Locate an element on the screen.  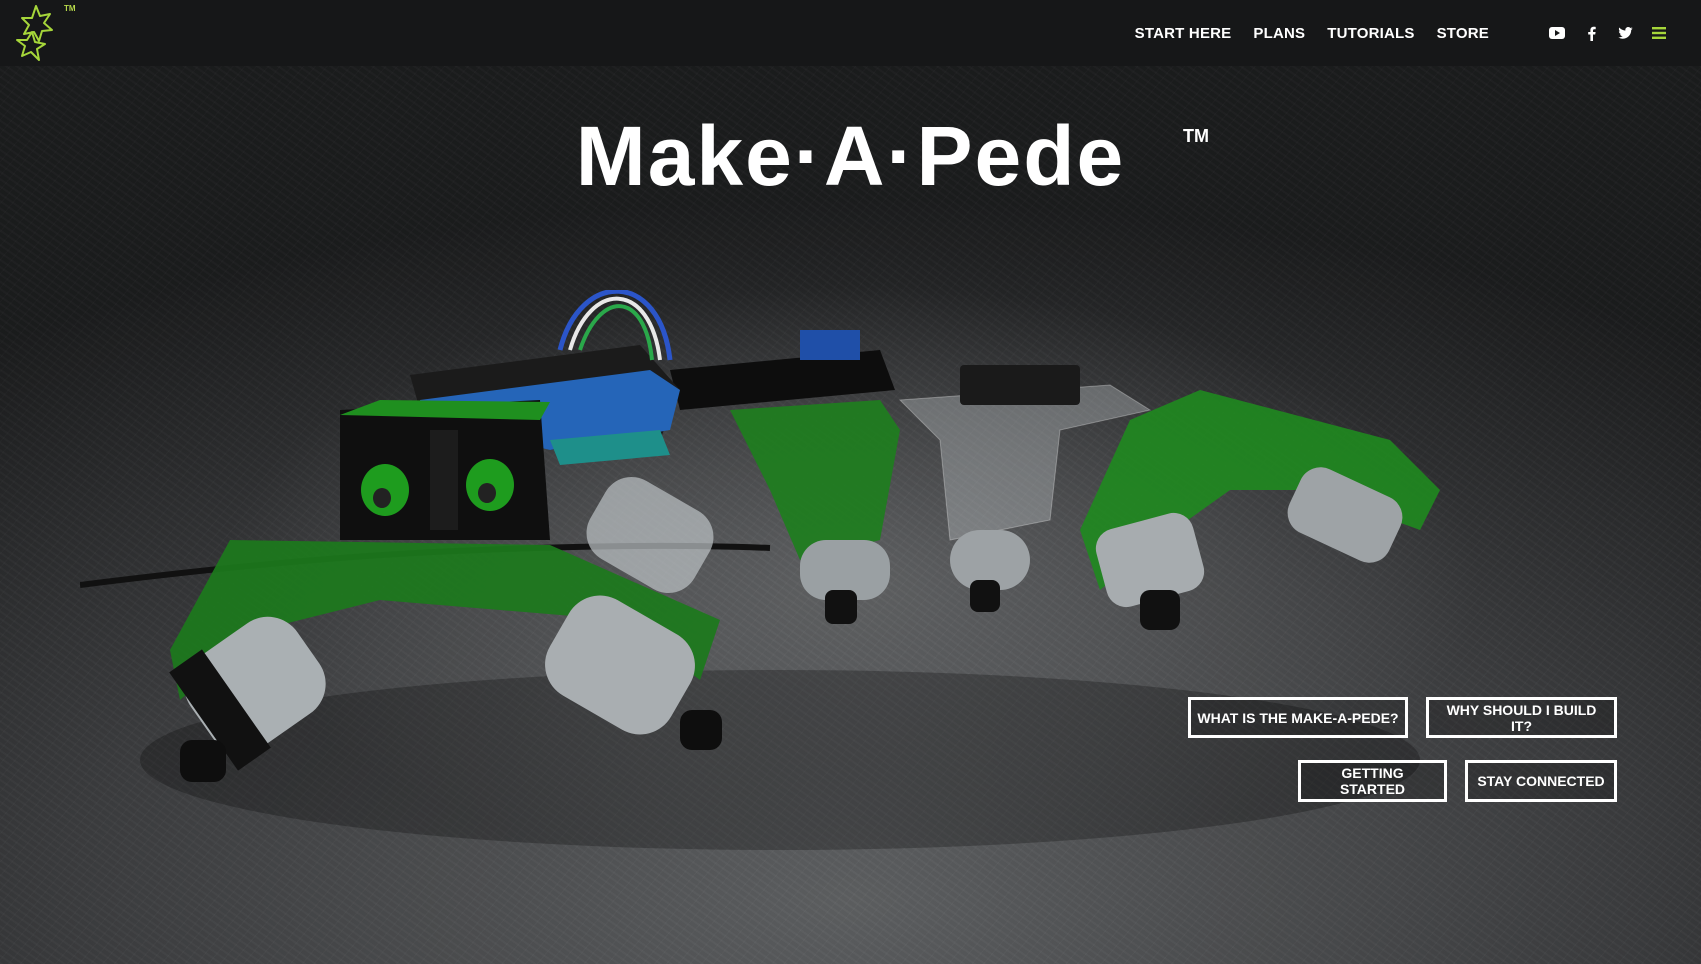
star-cluster-logo-icon is located at coordinates (36, 33).